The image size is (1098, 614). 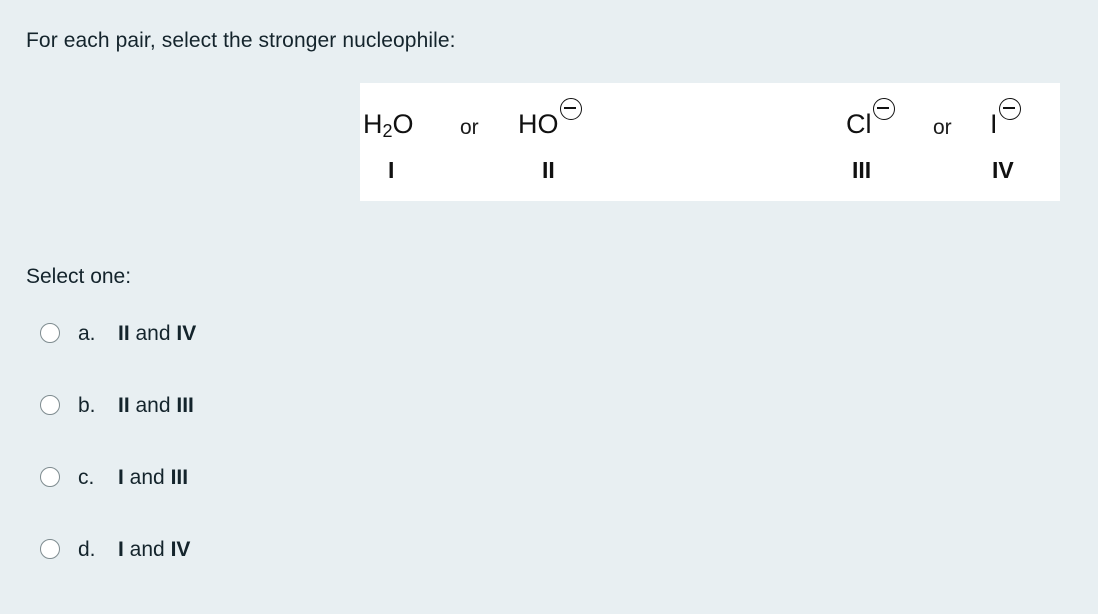 I want to click on option-text-a: II and IV, so click(x=157, y=333).